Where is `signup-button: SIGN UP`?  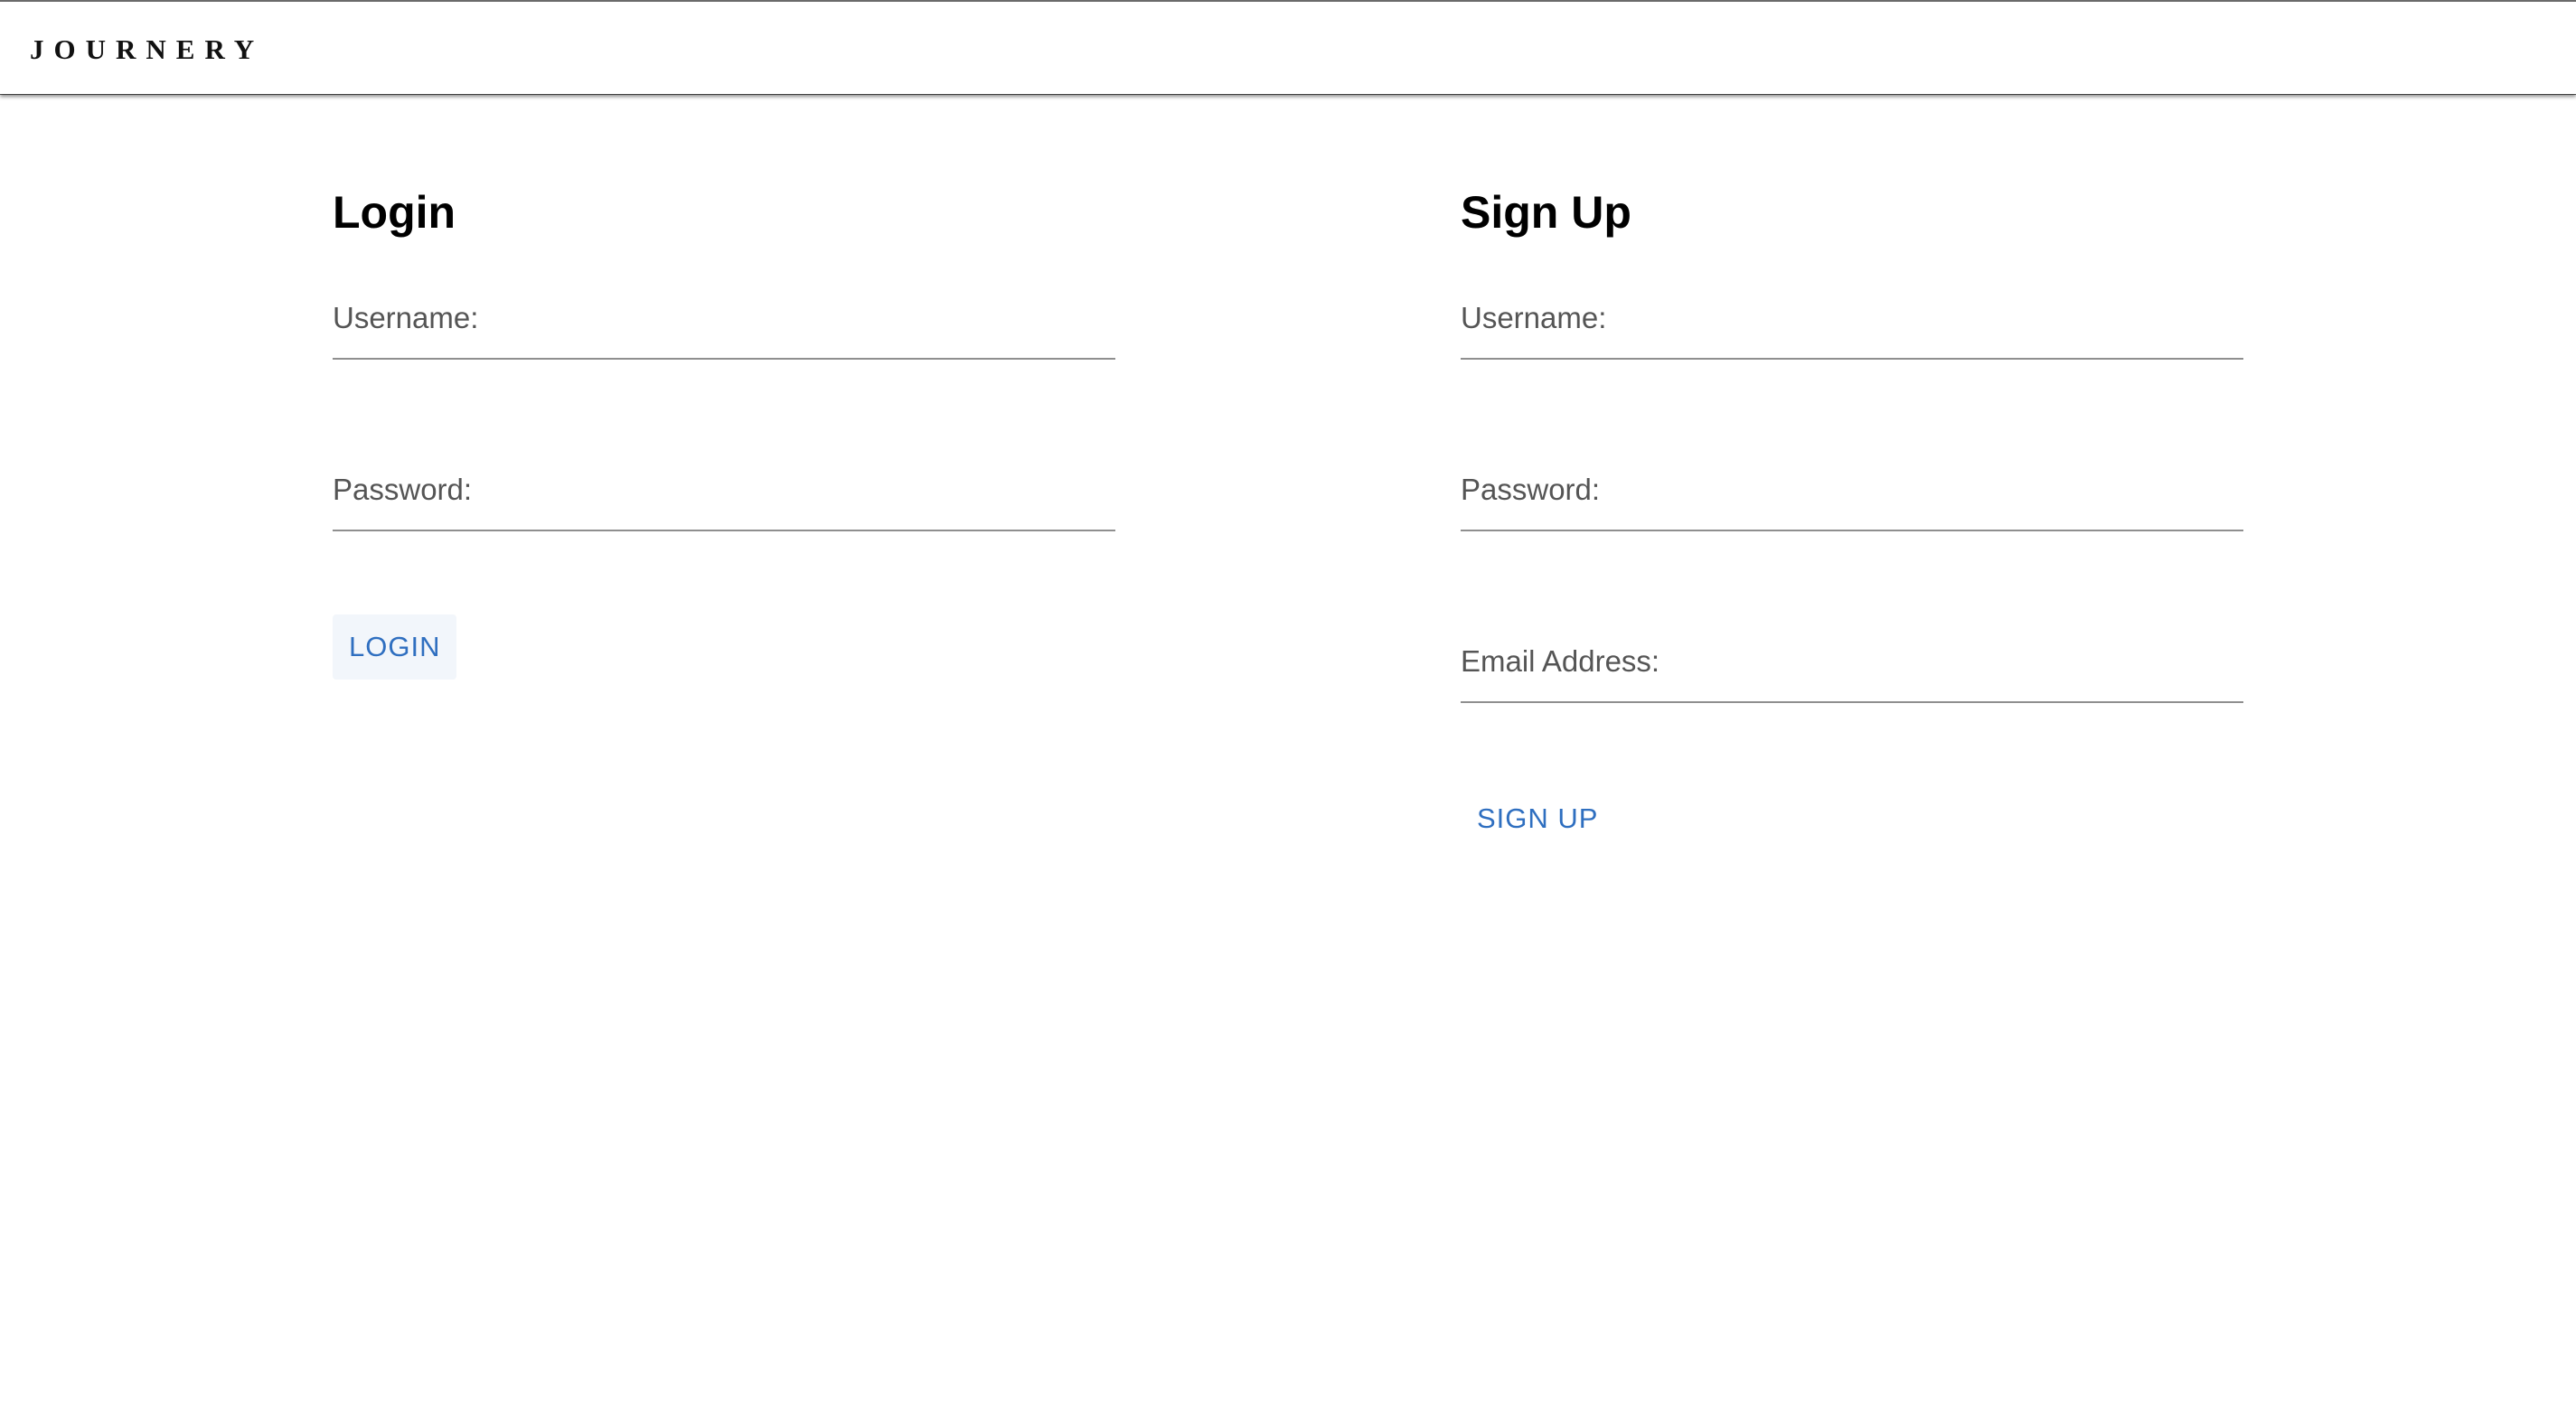 signup-button: SIGN UP is located at coordinates (1537, 819).